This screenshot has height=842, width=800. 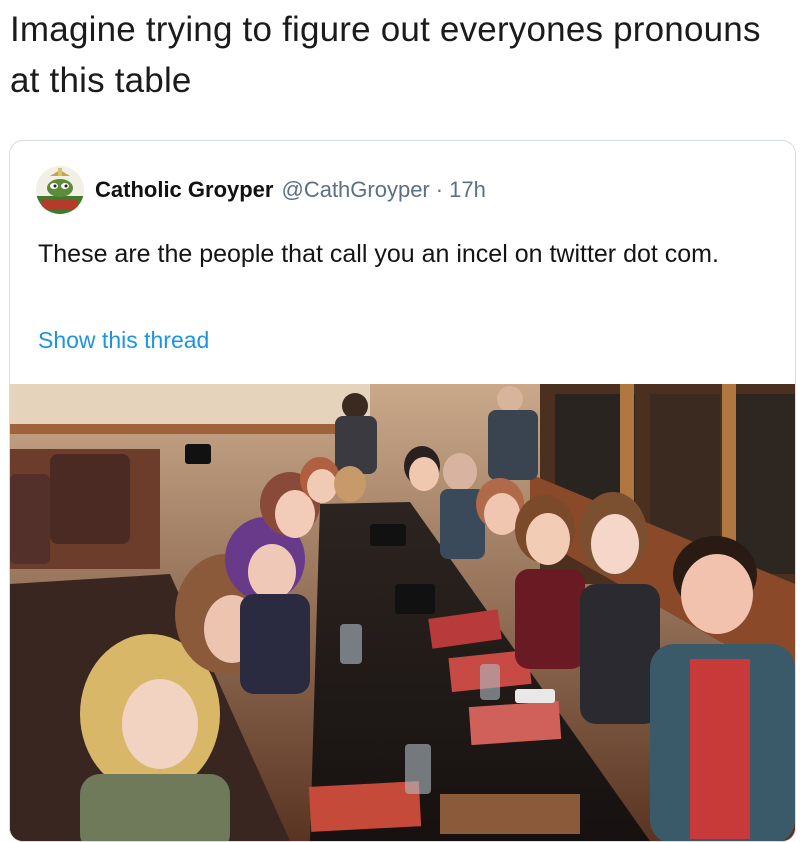 What do you see at coordinates (184, 190) in the screenshot?
I see `author-display-name: Catholic Groyper` at bounding box center [184, 190].